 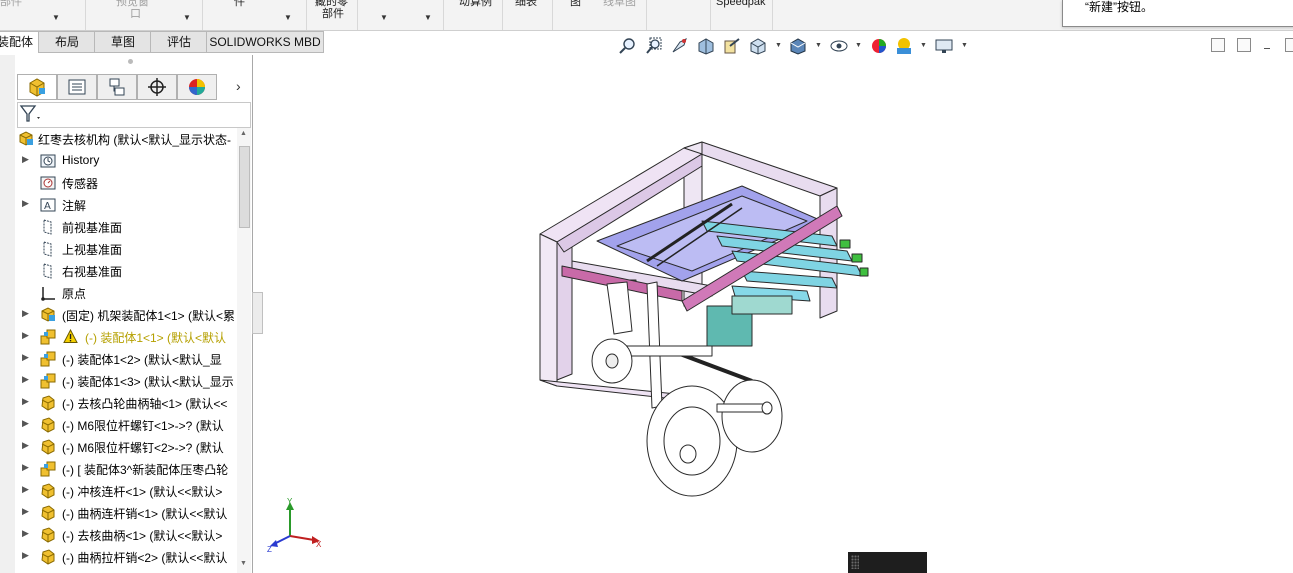 What do you see at coordinates (132, 4) in the screenshot?
I see `ribbon-item-preview-window: 预览窗` at bounding box center [132, 4].